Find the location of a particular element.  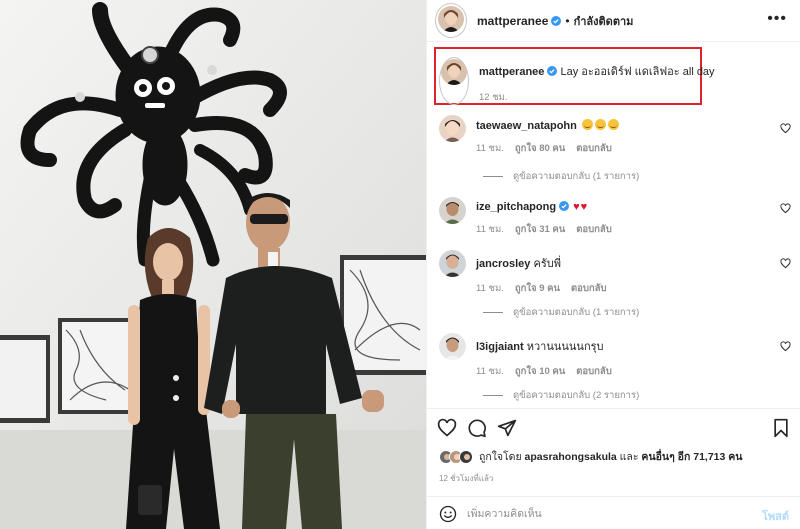

caption-username: mattperanee is located at coordinates (511, 72).